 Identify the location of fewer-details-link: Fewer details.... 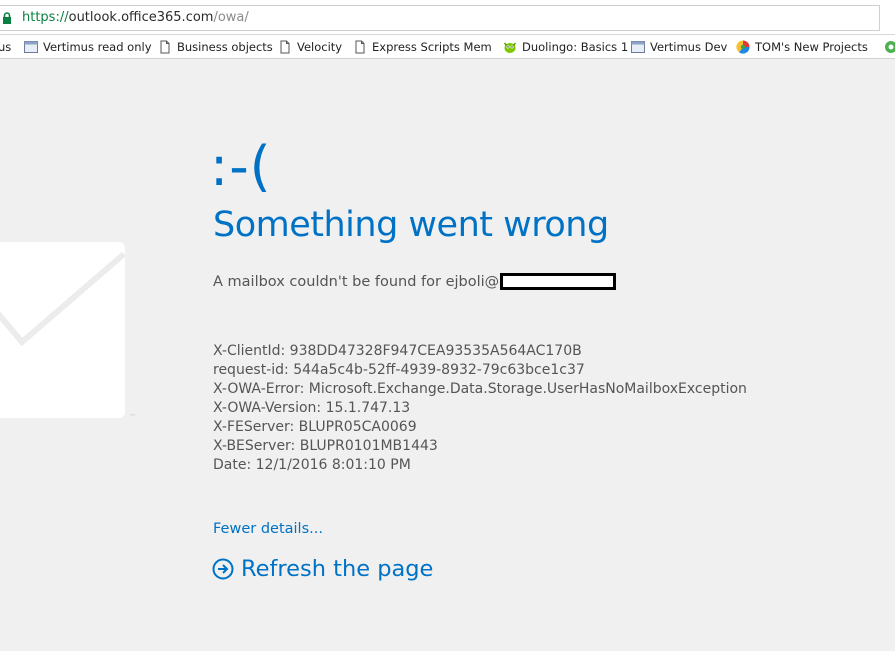
(268, 529).